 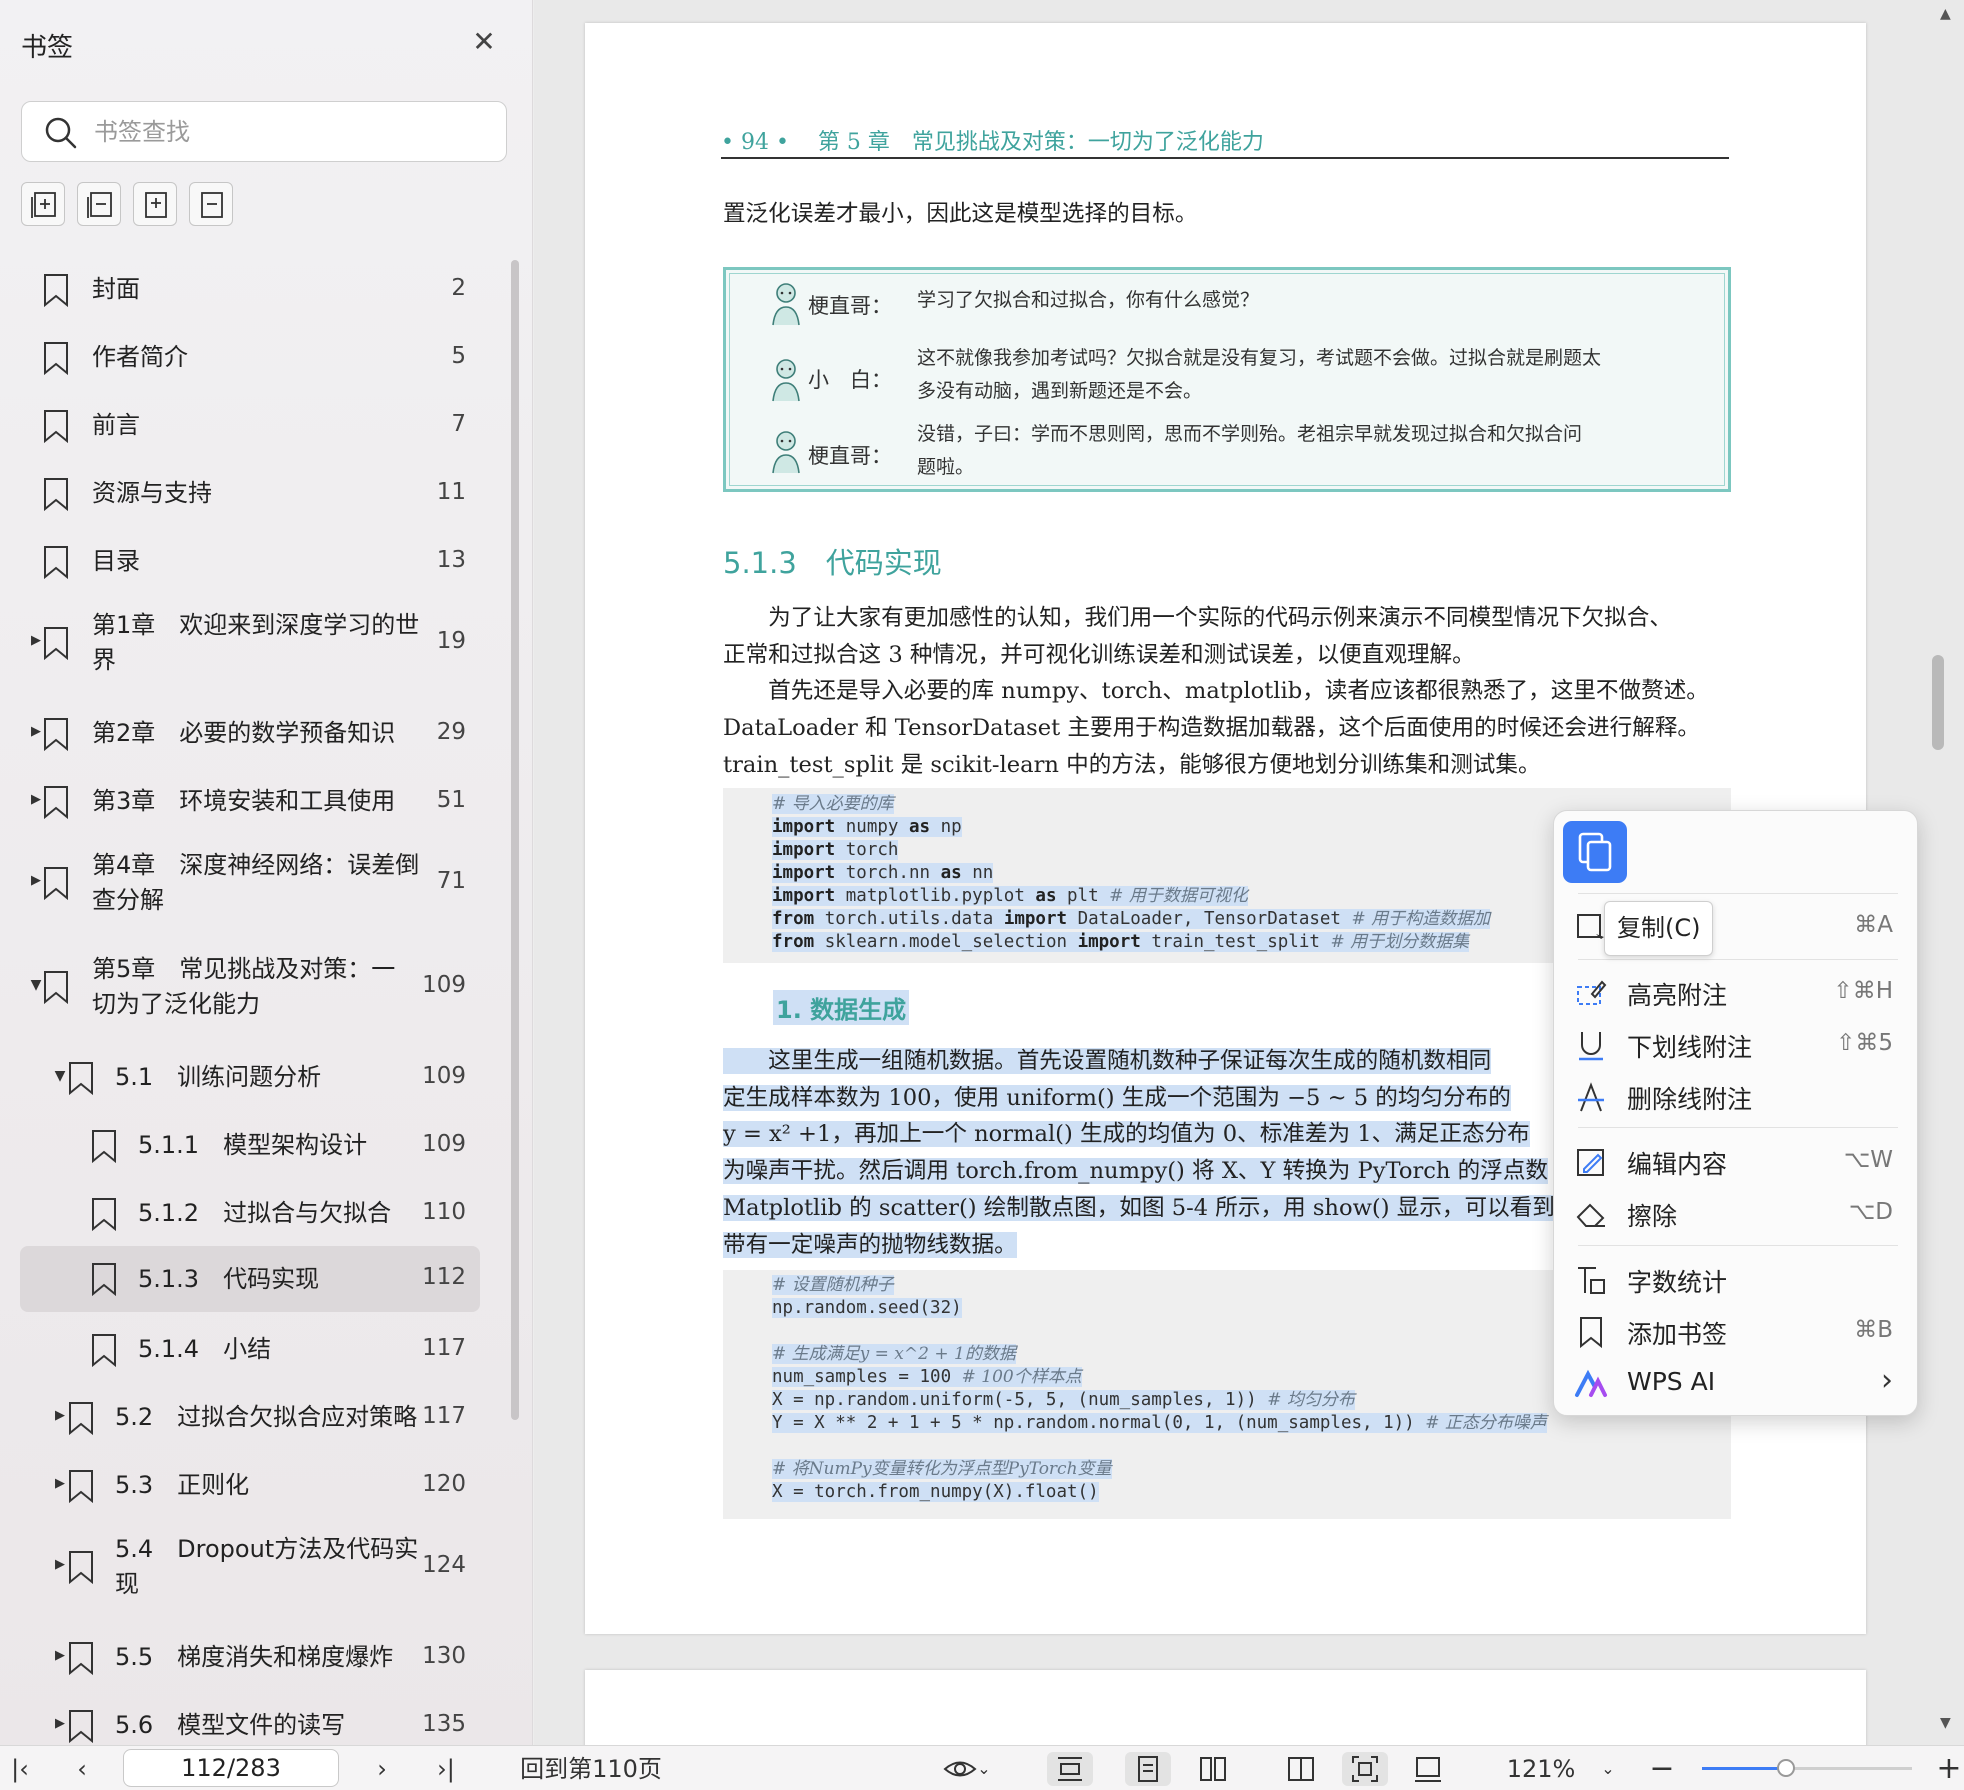 I want to click on code-comment: # 用于构造数据加, so click(x=1421, y=919).